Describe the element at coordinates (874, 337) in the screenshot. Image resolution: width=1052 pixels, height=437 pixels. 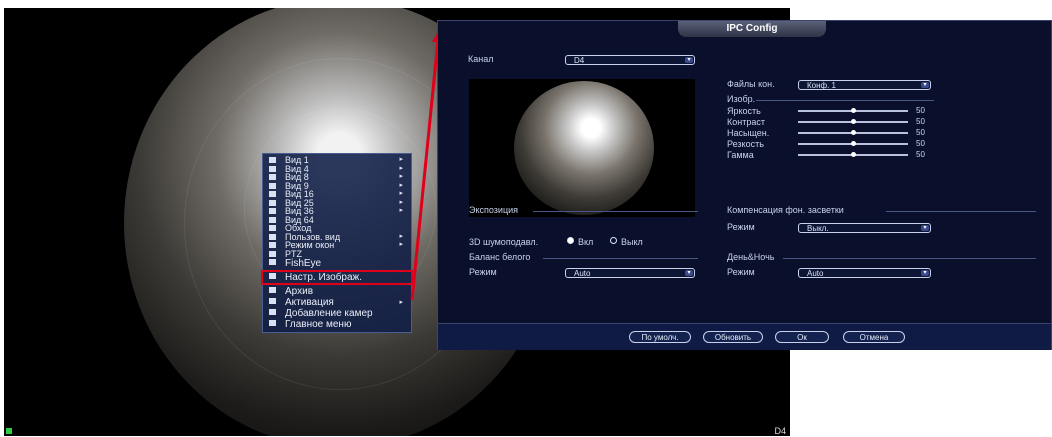
I see `cancel-button: Отмена` at that location.